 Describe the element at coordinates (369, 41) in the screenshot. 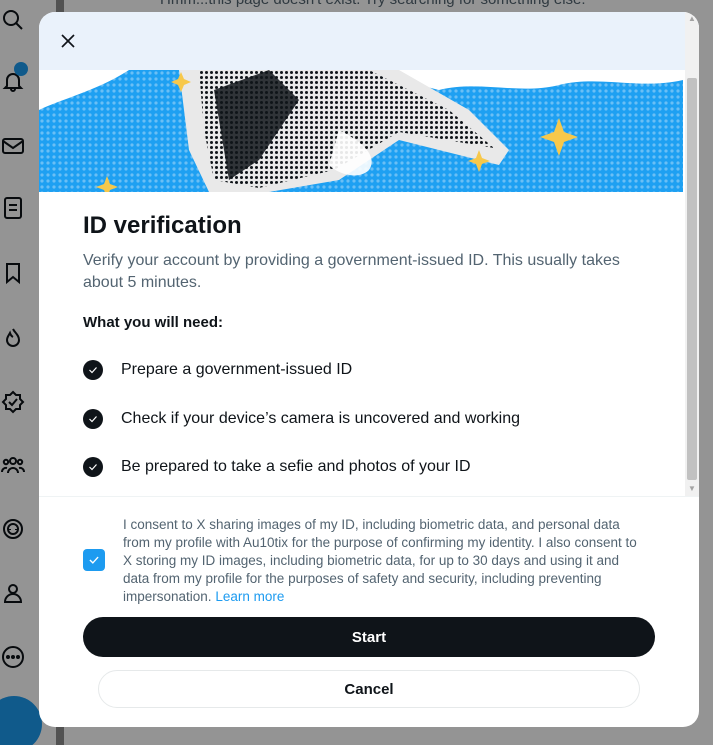

I see `dialog-header` at that location.